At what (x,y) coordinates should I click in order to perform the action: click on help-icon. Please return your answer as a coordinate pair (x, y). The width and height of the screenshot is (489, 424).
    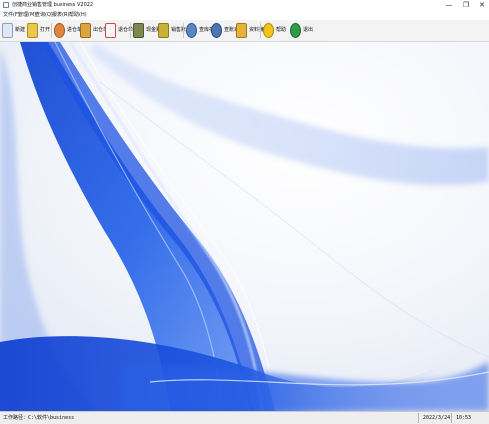
    Looking at the image, I should click on (268, 30).